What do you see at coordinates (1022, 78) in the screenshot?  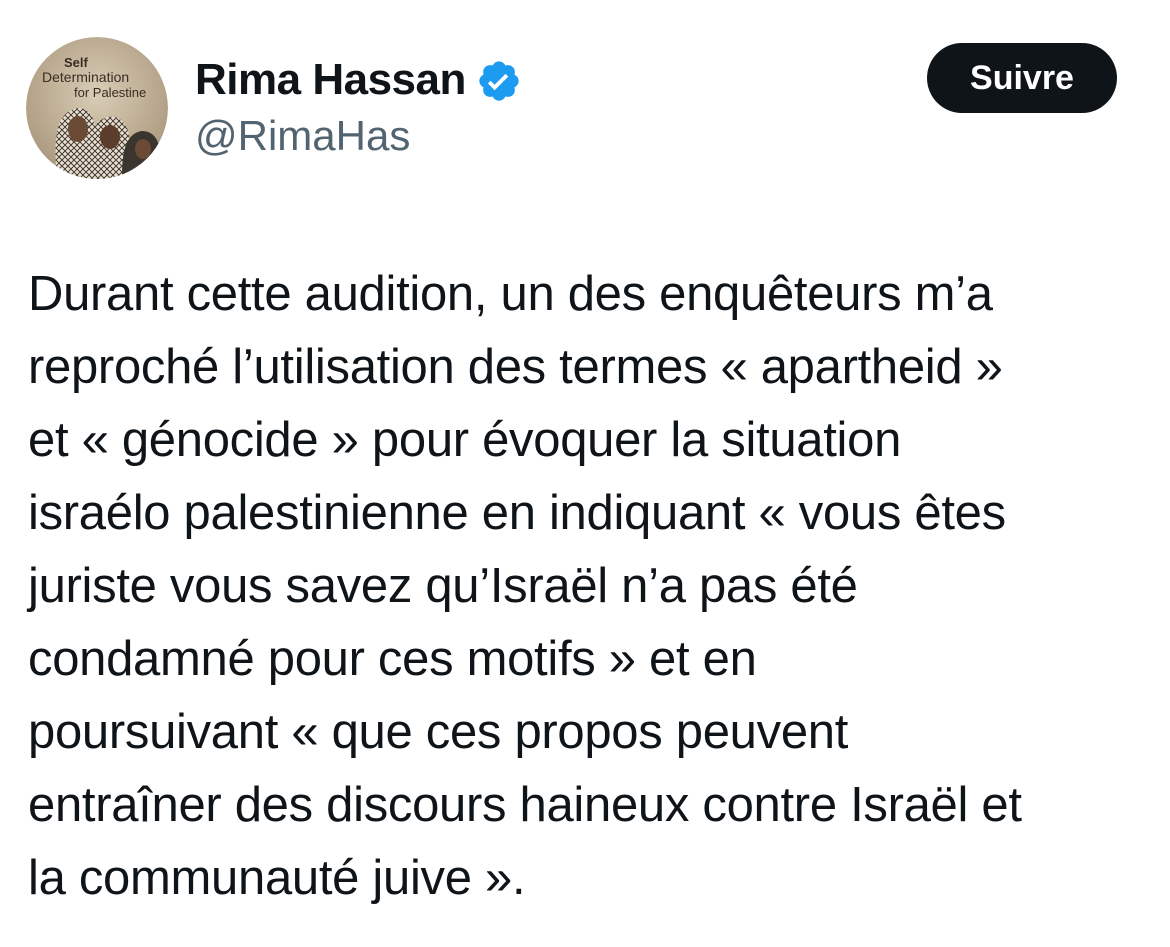 I see `follow-button: Suivre` at bounding box center [1022, 78].